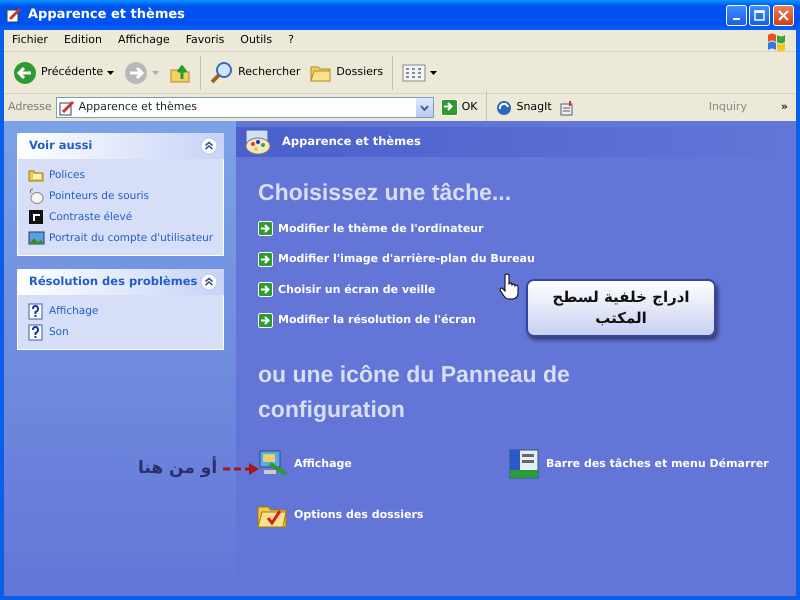 This screenshot has width=800, height=600. What do you see at coordinates (414, 392) in the screenshot?
I see `section-heading: ou une icône du Panneau de configuration` at bounding box center [414, 392].